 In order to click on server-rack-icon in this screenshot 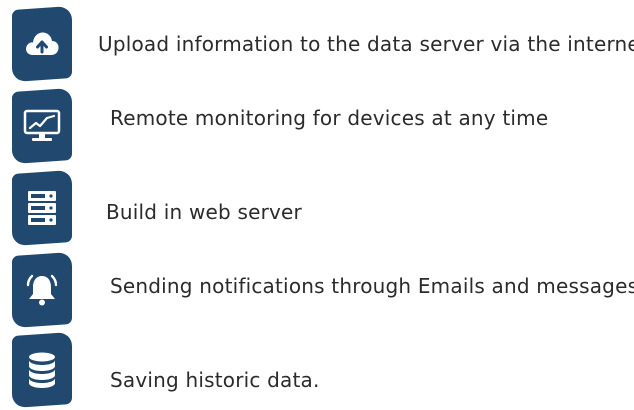, I will do `click(42, 208)`.